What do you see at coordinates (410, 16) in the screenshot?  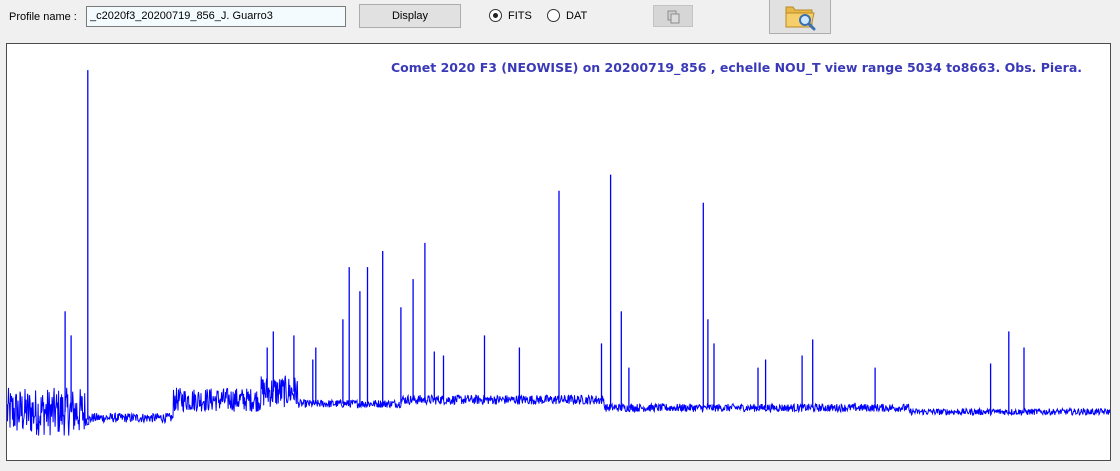 I see `display-button: Display` at bounding box center [410, 16].